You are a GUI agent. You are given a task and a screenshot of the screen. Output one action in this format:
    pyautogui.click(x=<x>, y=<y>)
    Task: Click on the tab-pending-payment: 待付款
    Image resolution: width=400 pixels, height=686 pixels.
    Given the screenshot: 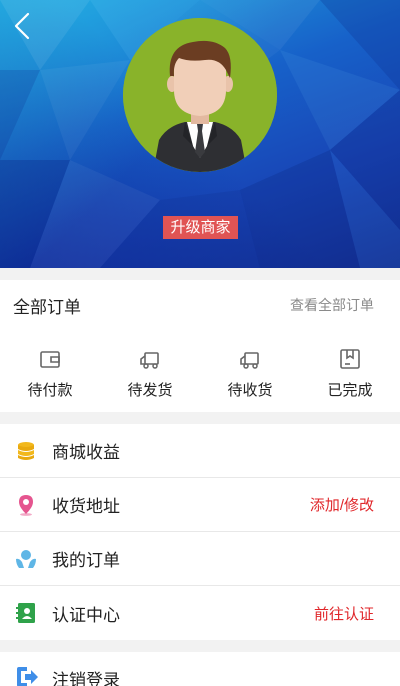 What is the action you would take?
    pyautogui.click(x=50, y=371)
    